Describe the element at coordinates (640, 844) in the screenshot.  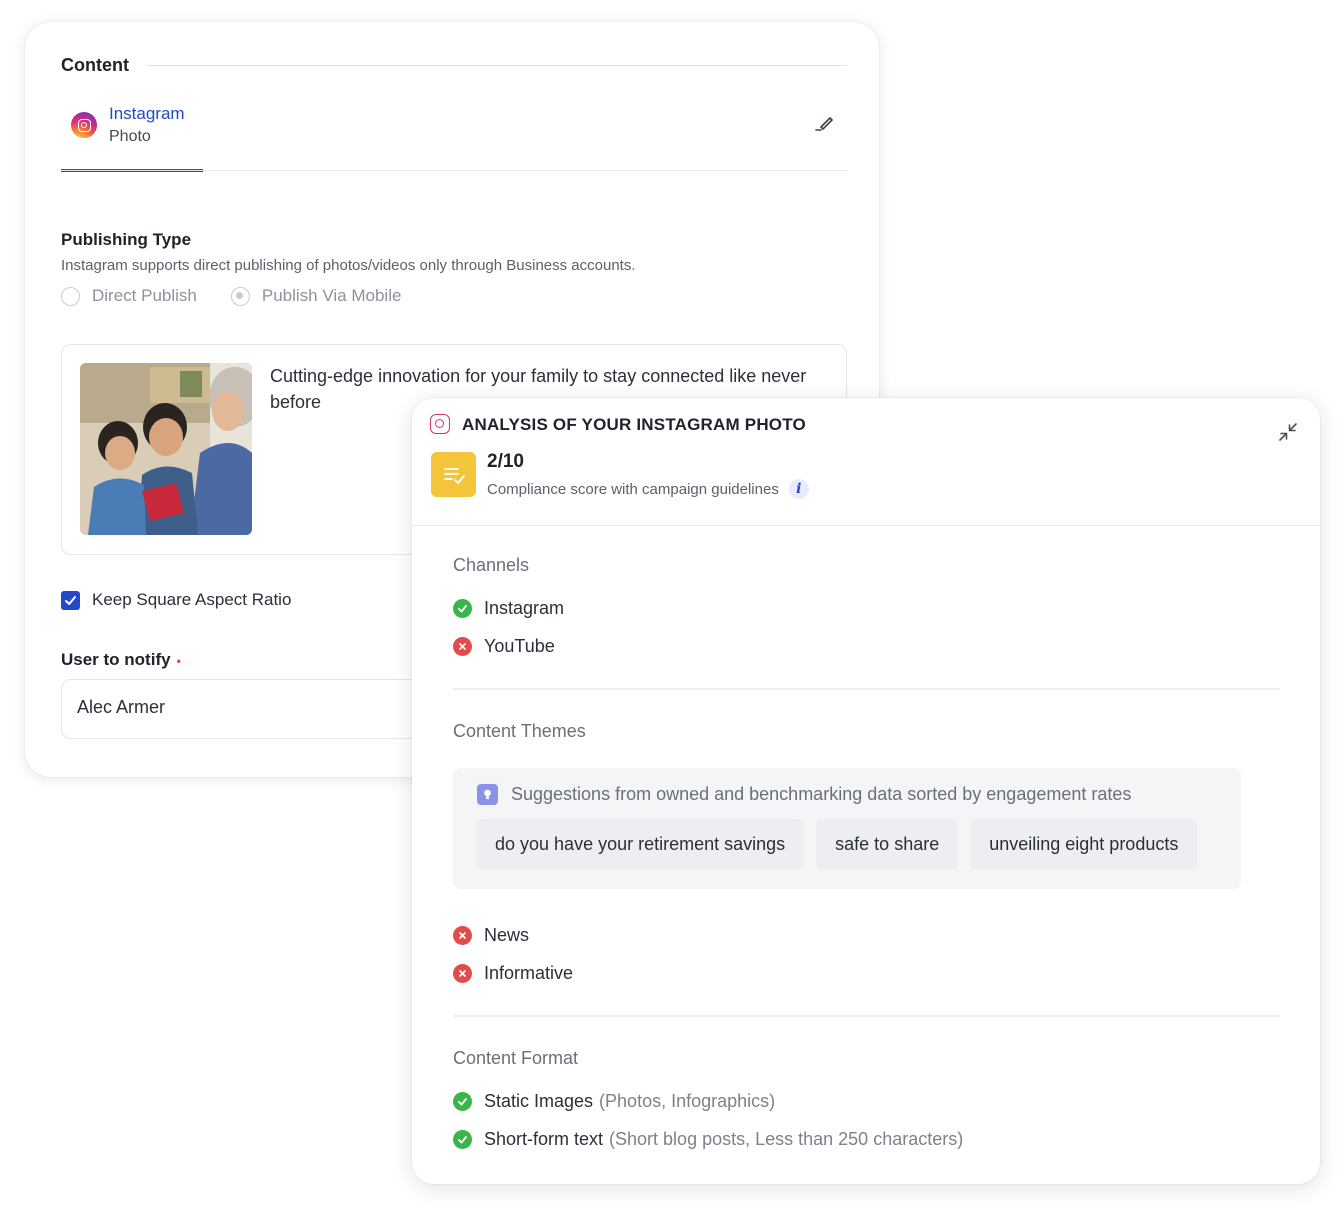
I see `suggestion-chip: do you have your retirement savings` at that location.